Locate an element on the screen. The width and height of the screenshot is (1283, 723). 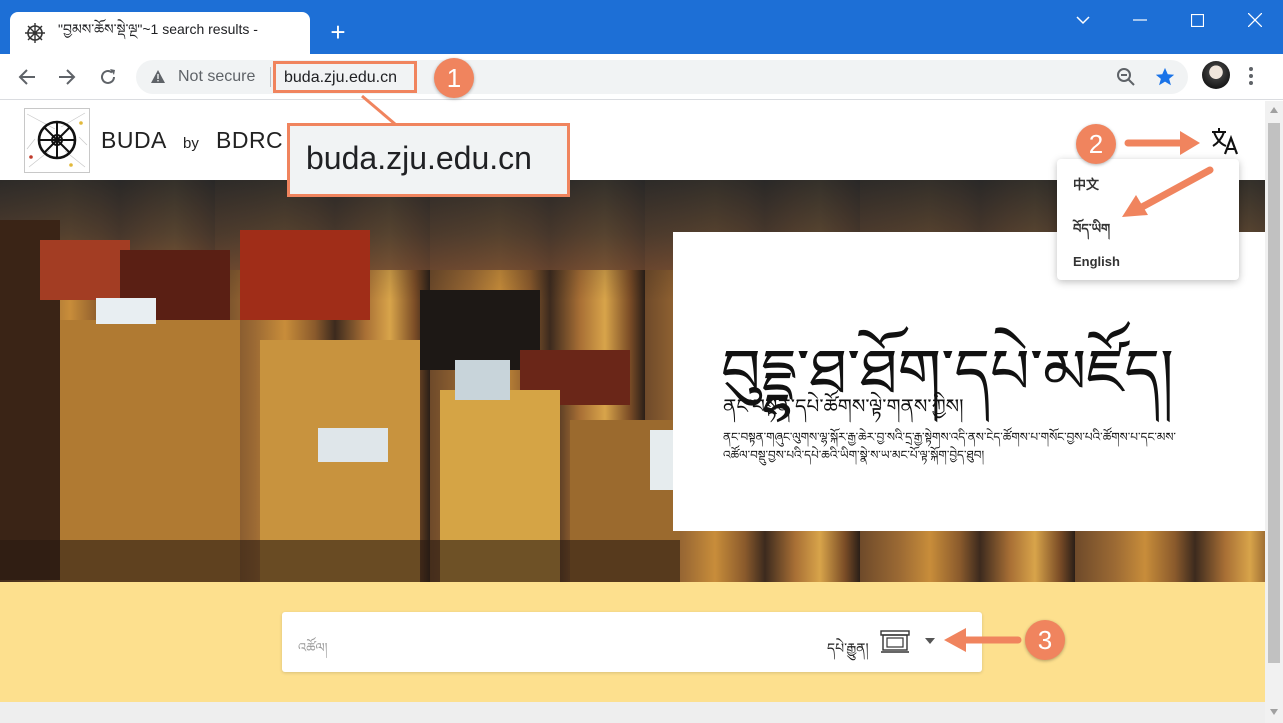
search-placeholder: འཚོལ། is located at coordinates (313, 647).